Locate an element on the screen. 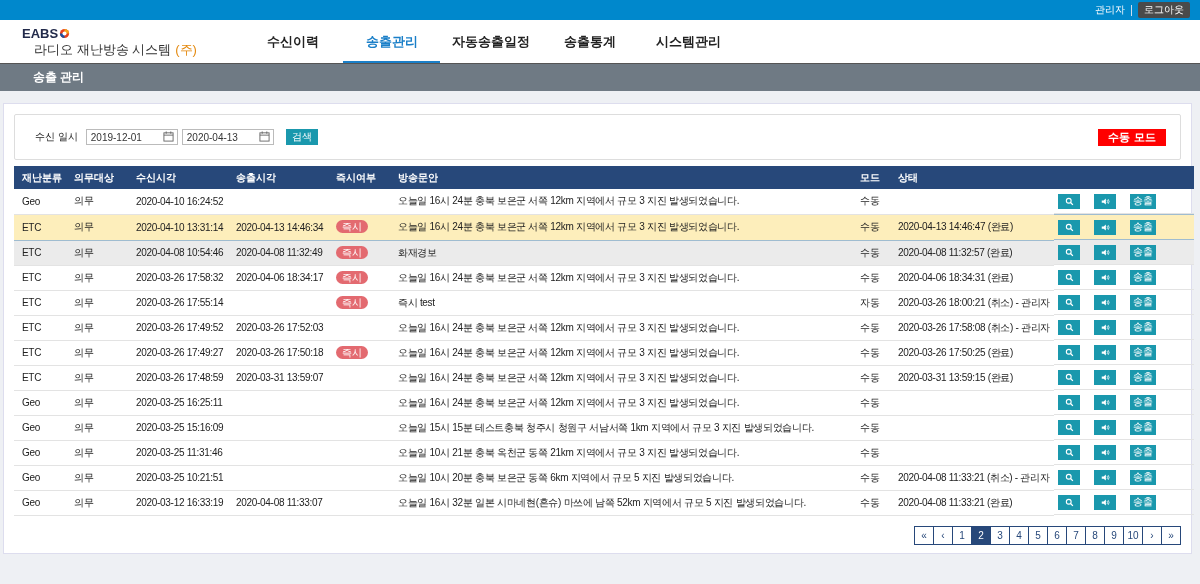  page-button: 5 is located at coordinates (1038, 535).